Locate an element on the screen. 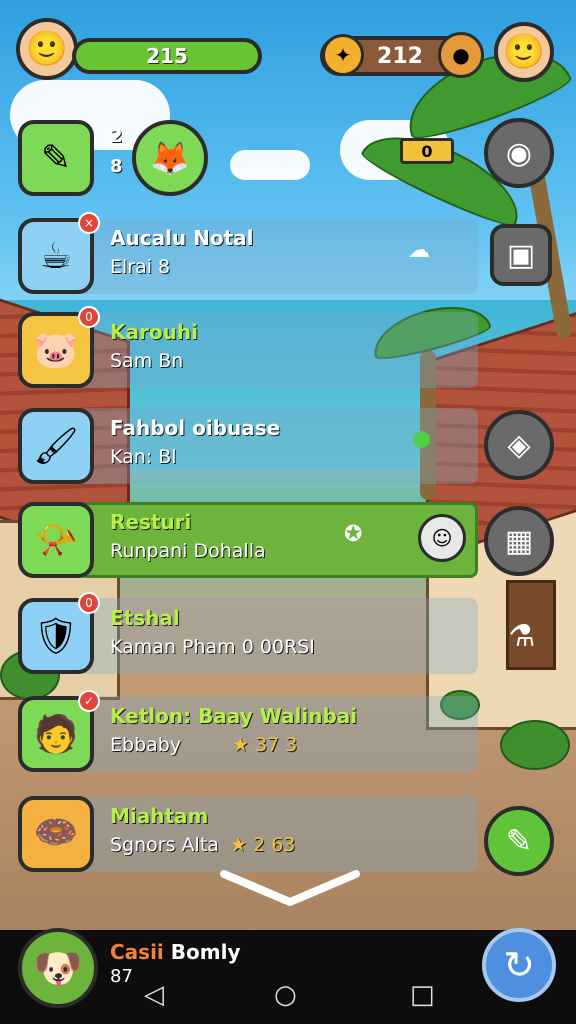 Image resolution: width=576 pixels, height=1024 pixels. robot-icon: ◈ is located at coordinates (519, 445).